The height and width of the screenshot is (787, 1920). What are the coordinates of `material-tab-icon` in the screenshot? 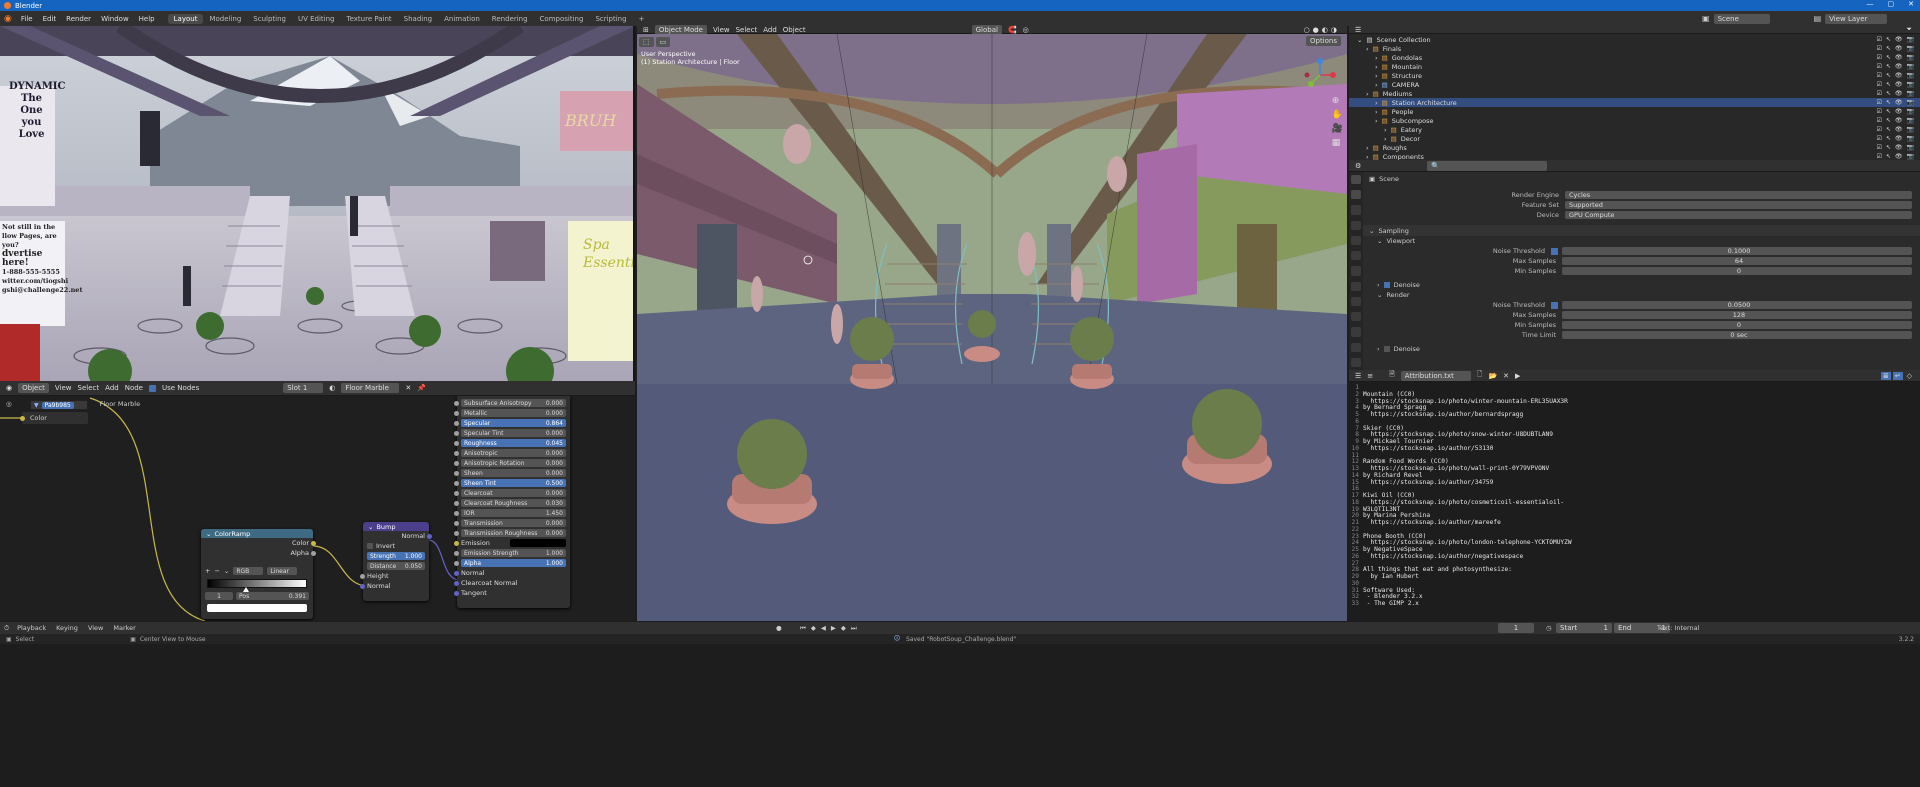 It's located at (1356, 362).